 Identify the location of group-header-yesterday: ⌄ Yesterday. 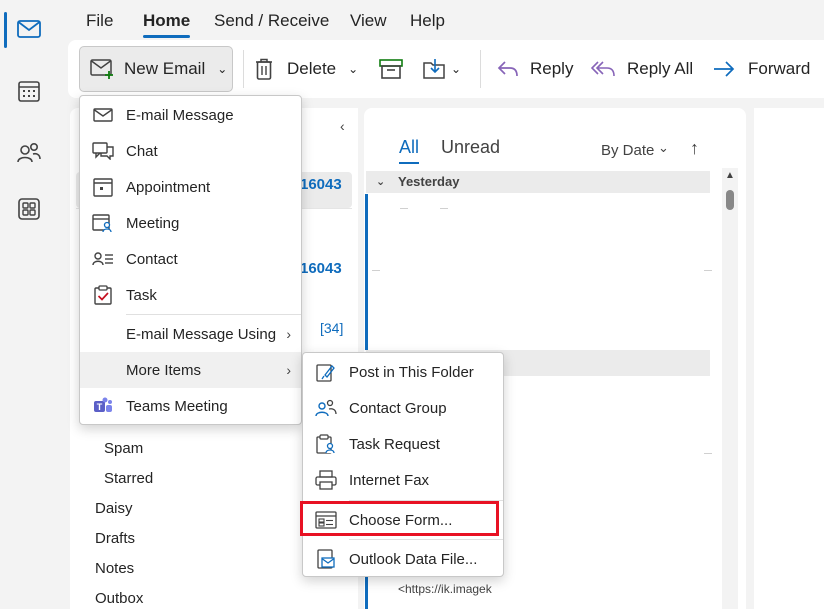
(538, 182).